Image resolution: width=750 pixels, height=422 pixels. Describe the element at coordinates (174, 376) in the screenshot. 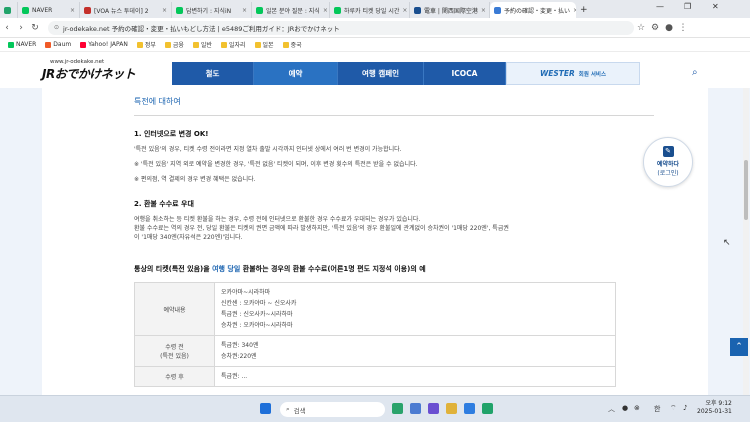

I see `table-row-label: 수령 후` at that location.